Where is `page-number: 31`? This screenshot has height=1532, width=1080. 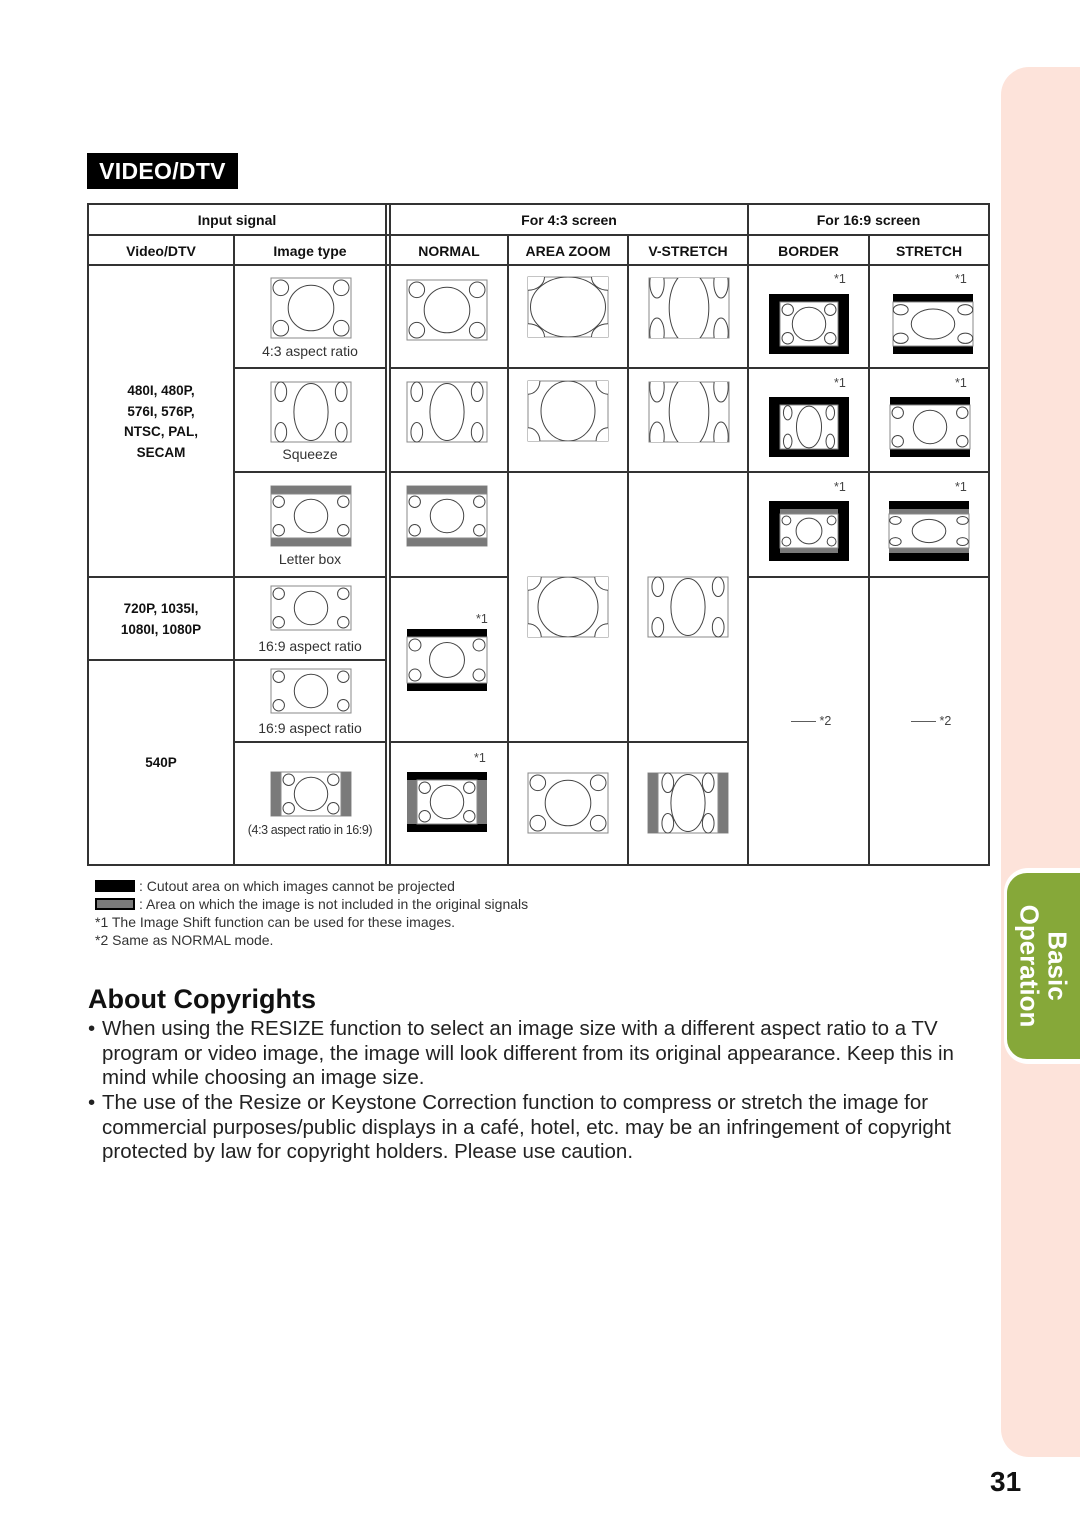
page-number: 31 is located at coordinates (1006, 1481).